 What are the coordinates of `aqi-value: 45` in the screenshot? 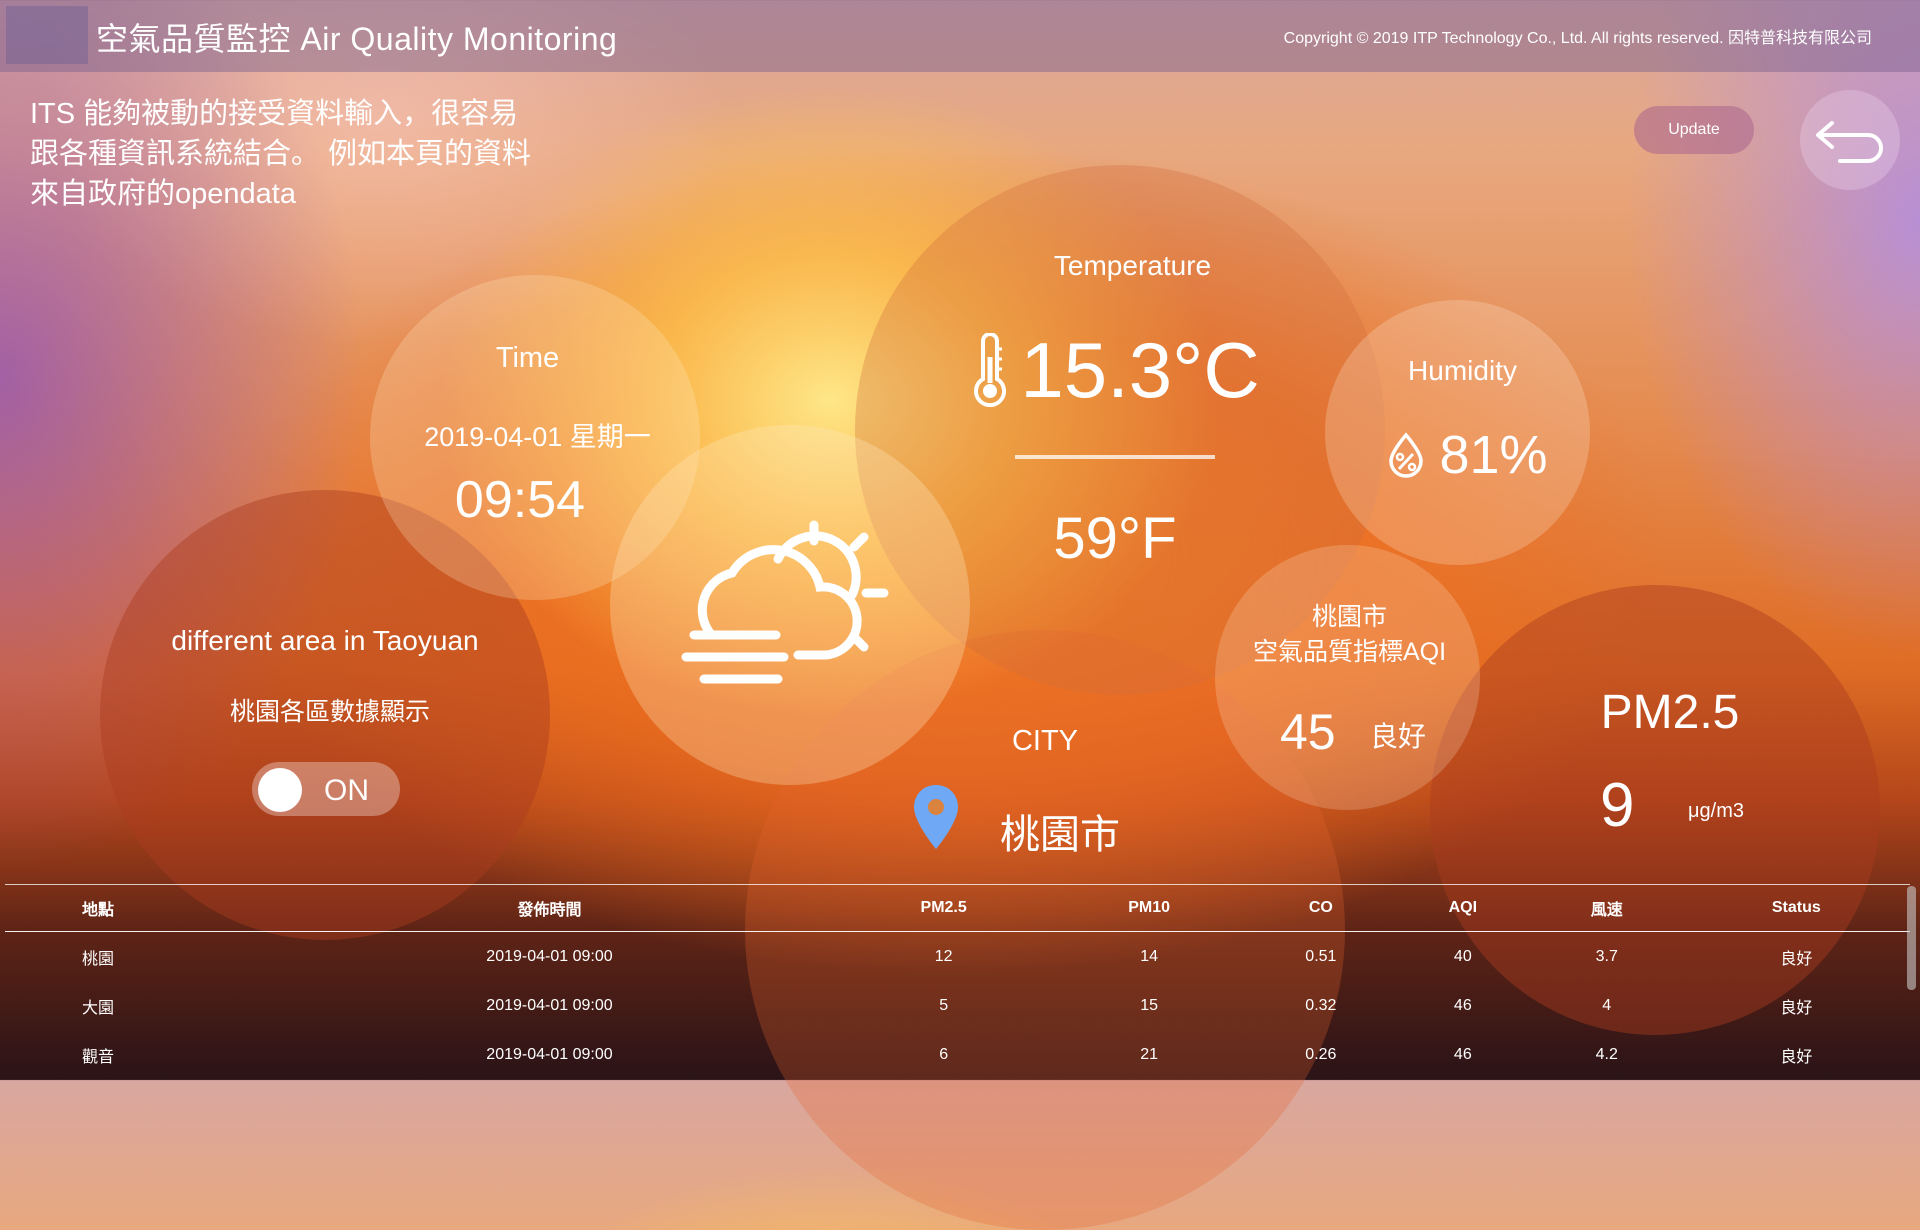 It's located at (1308, 732).